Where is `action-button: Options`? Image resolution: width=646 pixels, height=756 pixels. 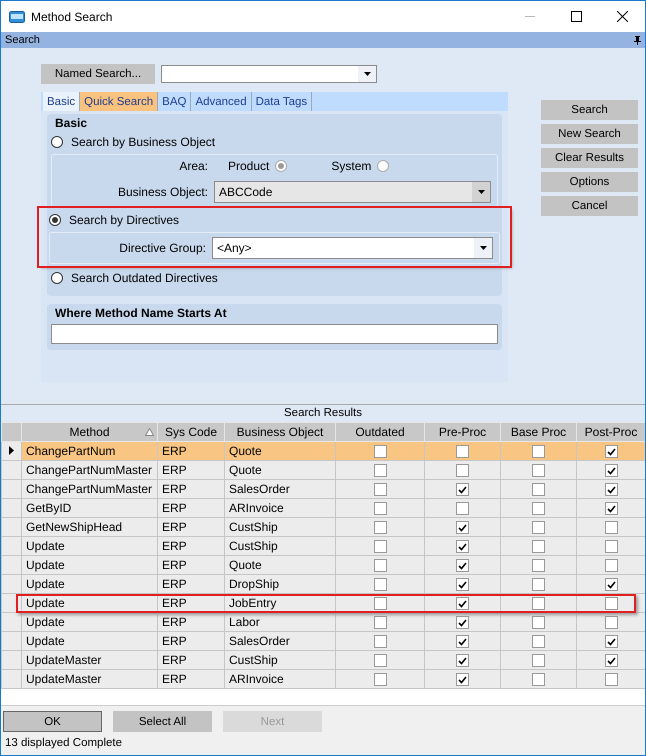
action-button: Options is located at coordinates (589, 182).